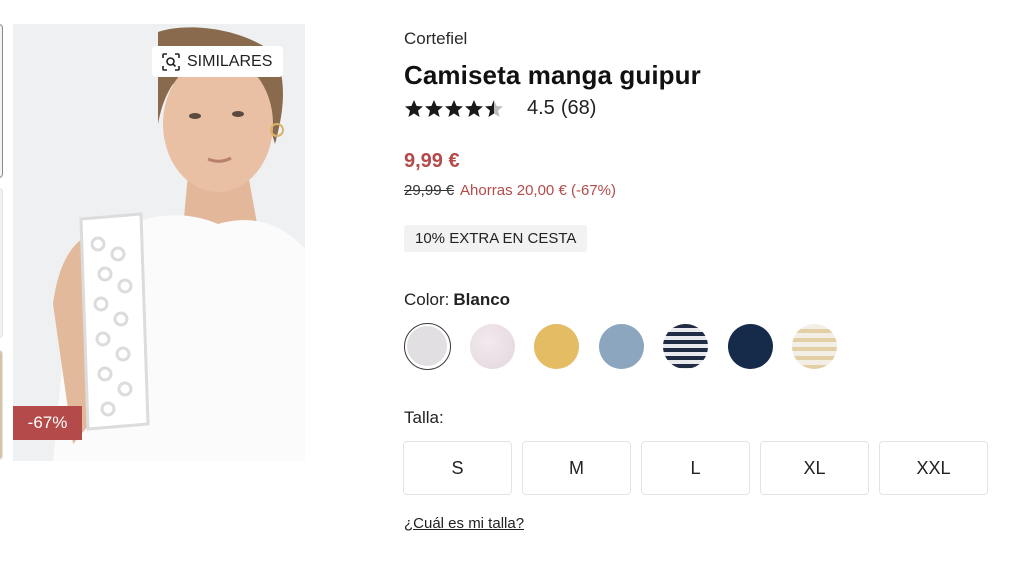  Describe the element at coordinates (482, 299) in the screenshot. I see `selected-color-name: Blanco` at that location.